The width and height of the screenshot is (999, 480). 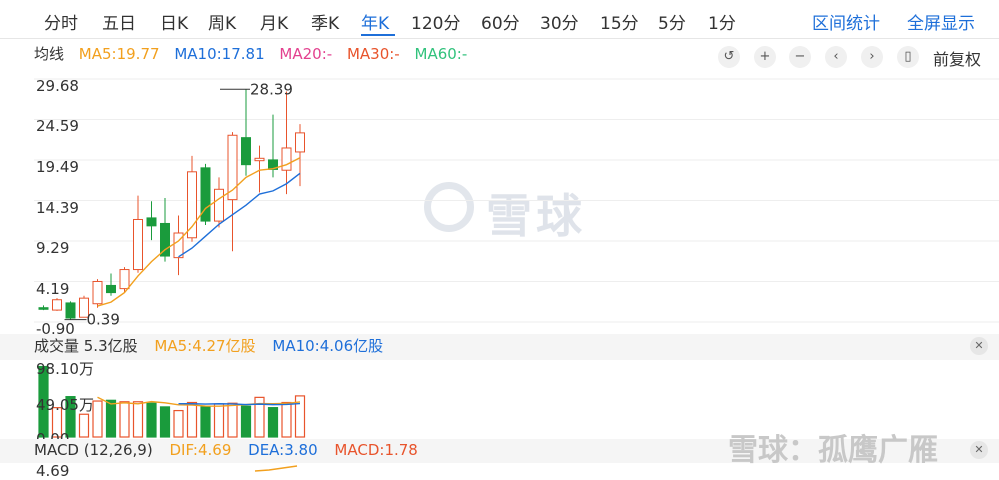 I want to click on macd-value: MACD:1.78, so click(x=376, y=450).